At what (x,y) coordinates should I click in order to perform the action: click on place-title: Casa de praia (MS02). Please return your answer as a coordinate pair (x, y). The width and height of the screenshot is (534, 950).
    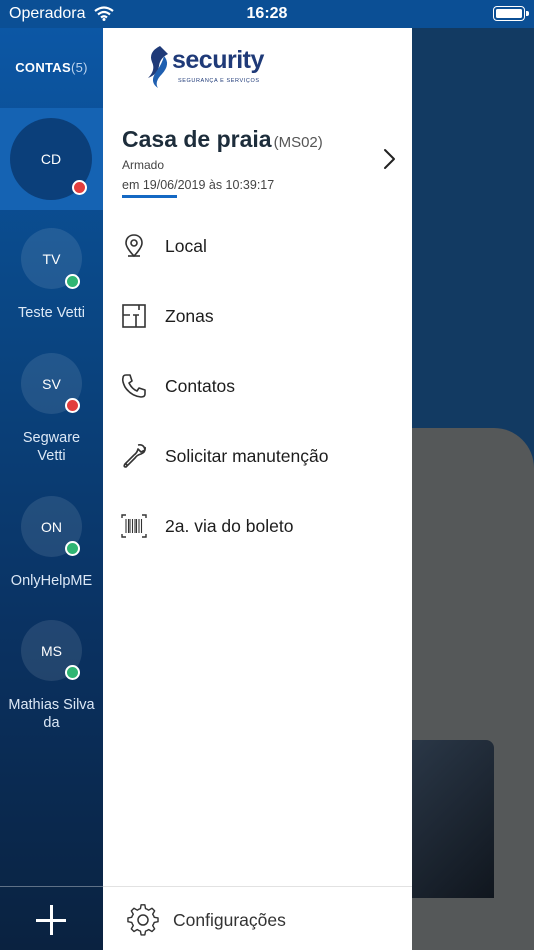
    Looking at the image, I should click on (222, 139).